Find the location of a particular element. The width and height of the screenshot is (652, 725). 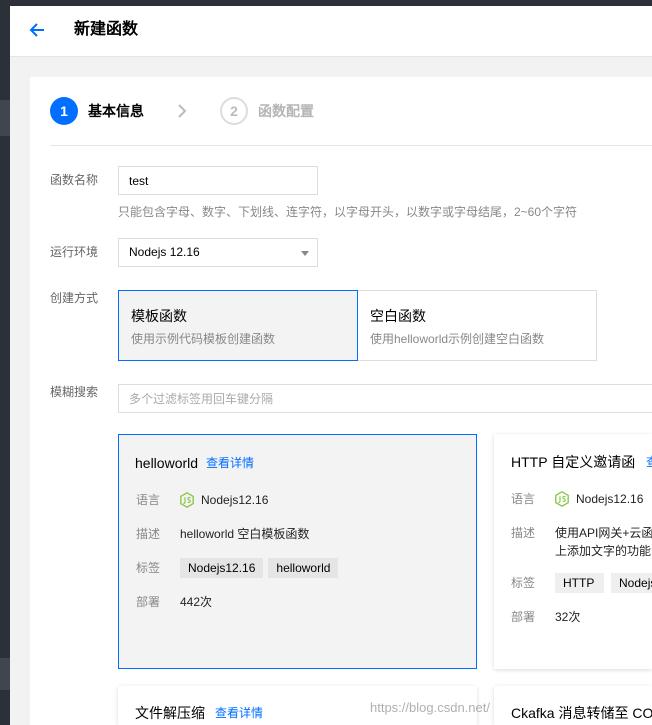

deploys-value: 32次 is located at coordinates (568, 617).